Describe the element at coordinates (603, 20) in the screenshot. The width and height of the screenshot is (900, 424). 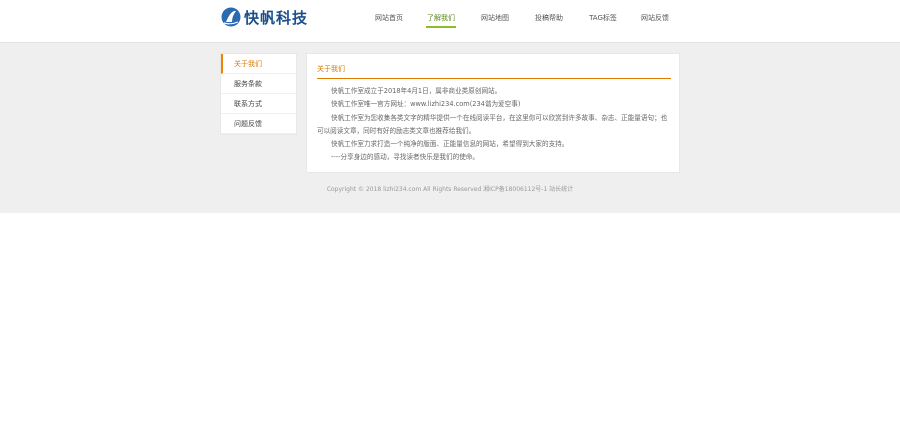
I see `nav-tags: TAG标签` at that location.